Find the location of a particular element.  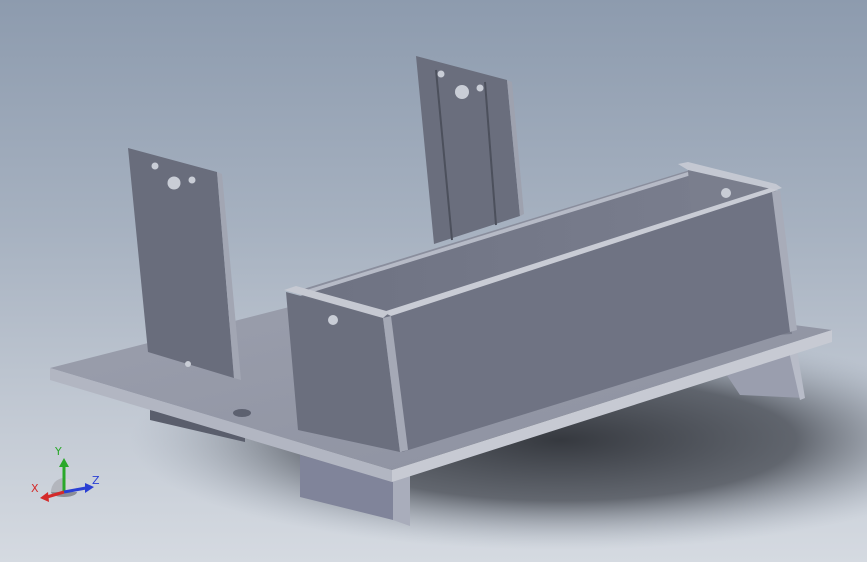

trough-right-hole is located at coordinates (726, 193).